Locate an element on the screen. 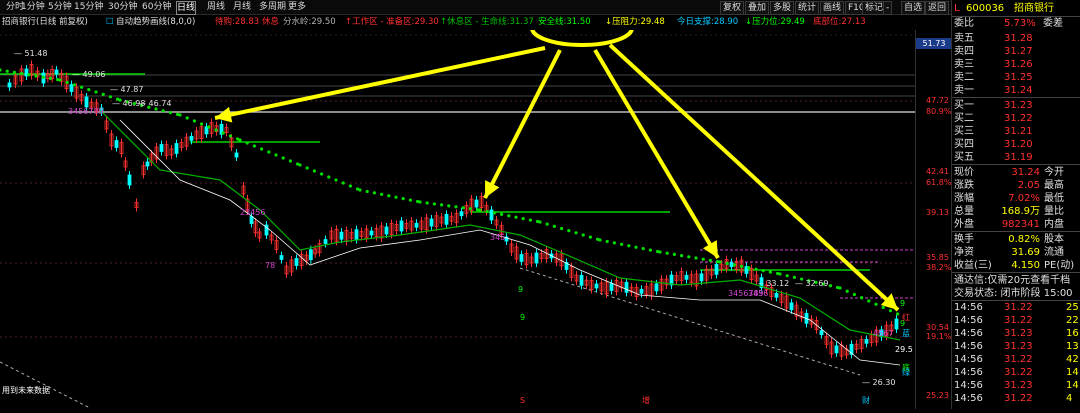 The width and height of the screenshot is (1080, 413). ask-price: 31.28 is located at coordinates (1018, 38).